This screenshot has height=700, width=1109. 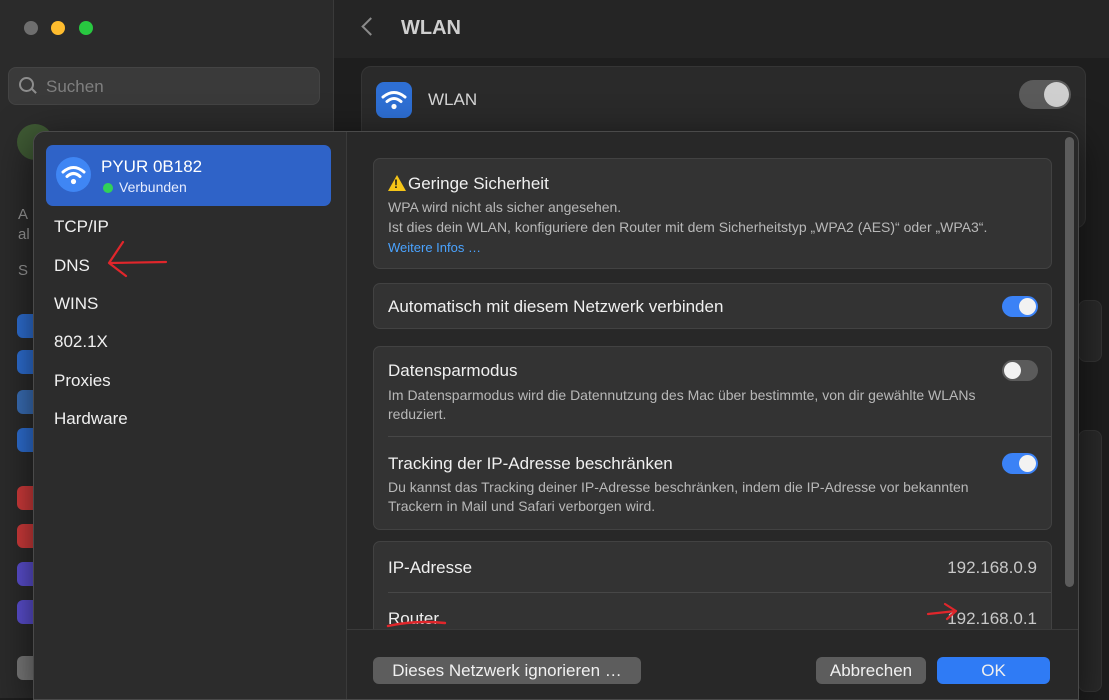 What do you see at coordinates (82, 381) in the screenshot?
I see `sidebar-item-proxies: Proxies` at bounding box center [82, 381].